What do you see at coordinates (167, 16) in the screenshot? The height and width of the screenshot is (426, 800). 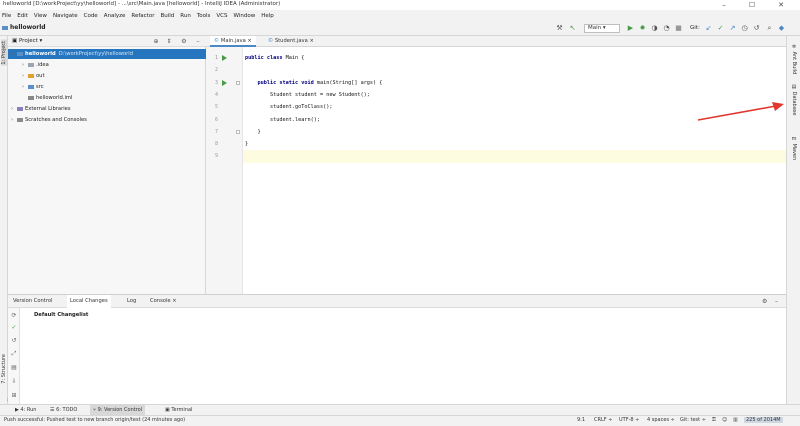 I see `menu-build: Build` at bounding box center [167, 16].